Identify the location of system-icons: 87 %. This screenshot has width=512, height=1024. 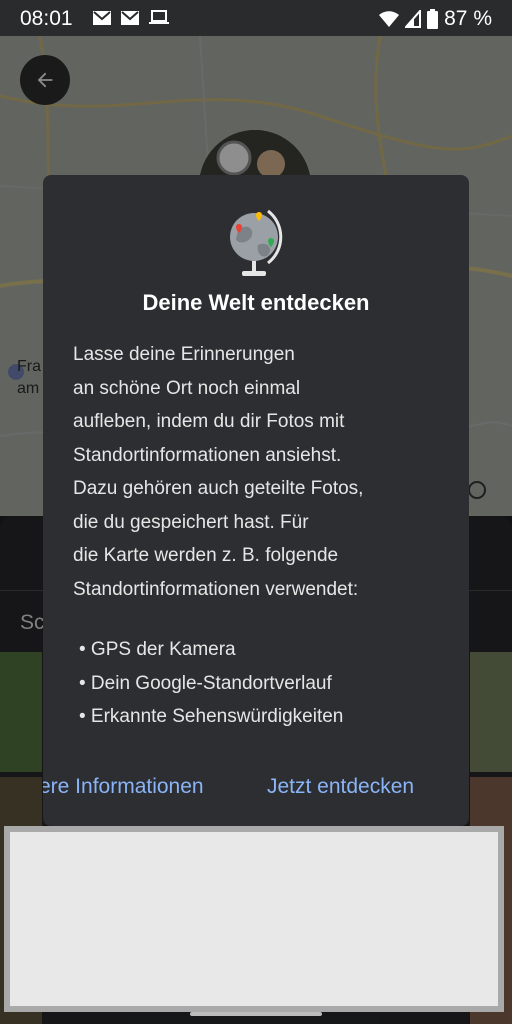
(435, 19).